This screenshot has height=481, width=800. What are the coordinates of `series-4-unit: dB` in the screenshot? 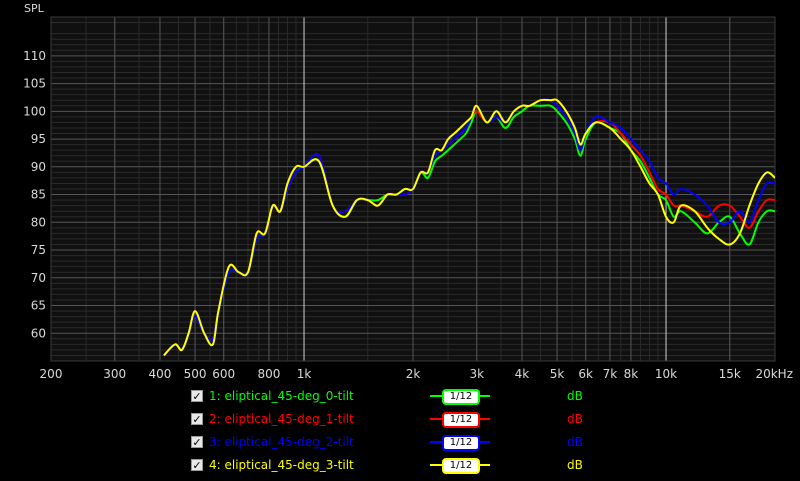 It's located at (575, 465).